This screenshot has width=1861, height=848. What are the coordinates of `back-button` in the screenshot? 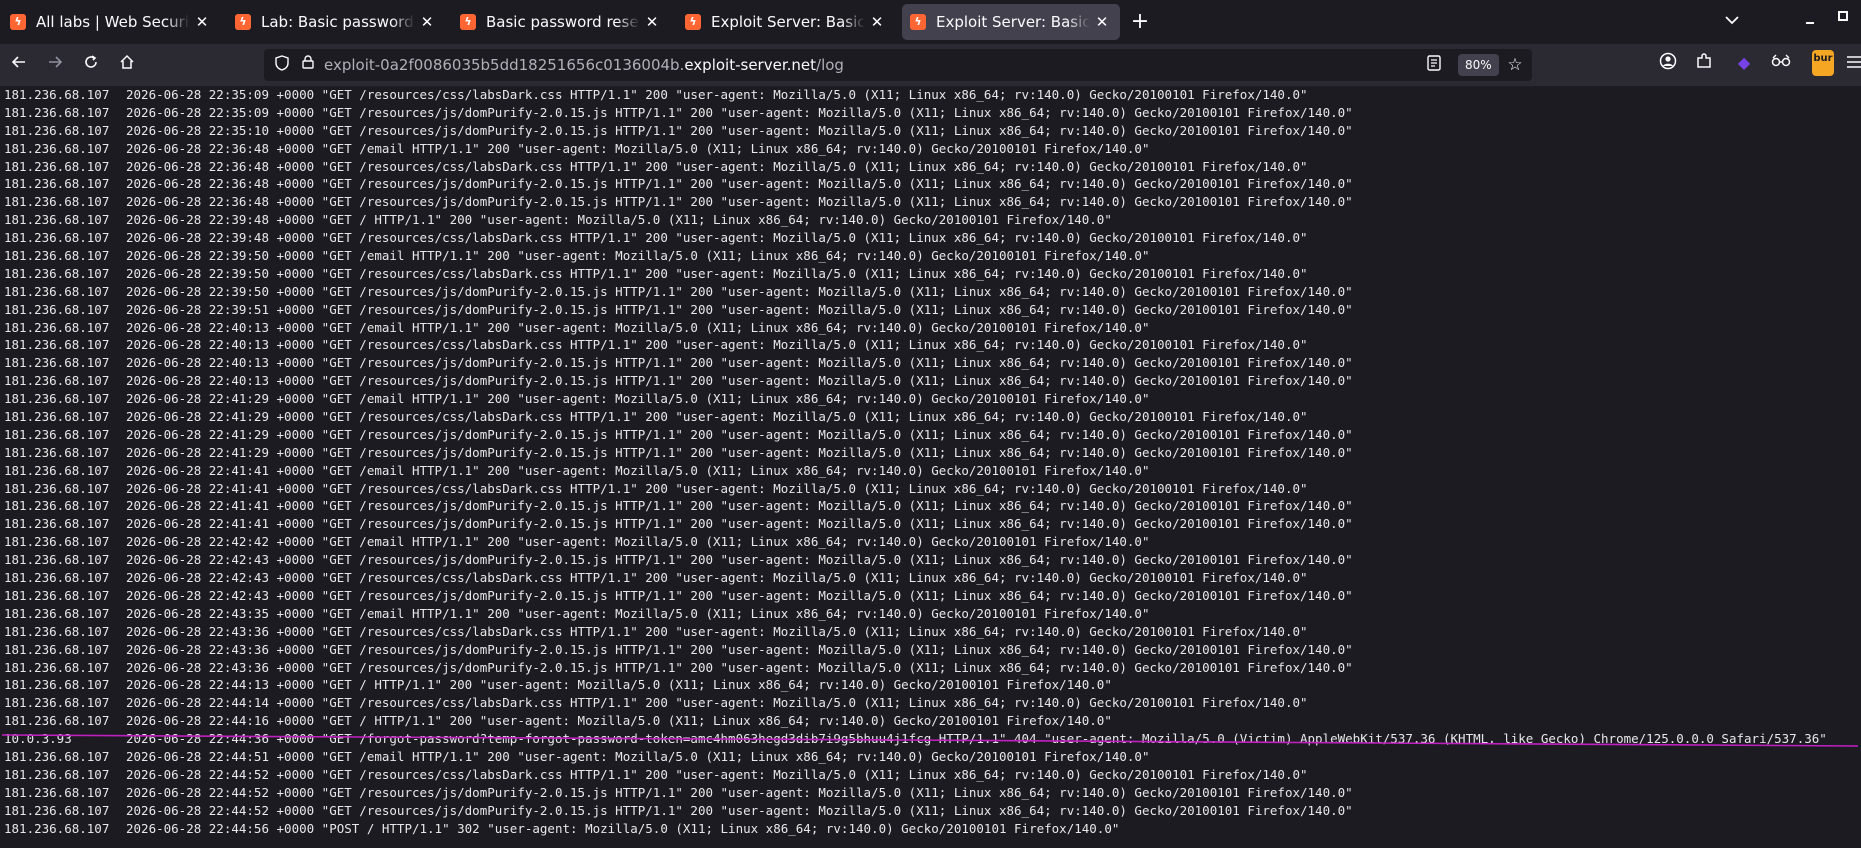 It's located at (19, 65).